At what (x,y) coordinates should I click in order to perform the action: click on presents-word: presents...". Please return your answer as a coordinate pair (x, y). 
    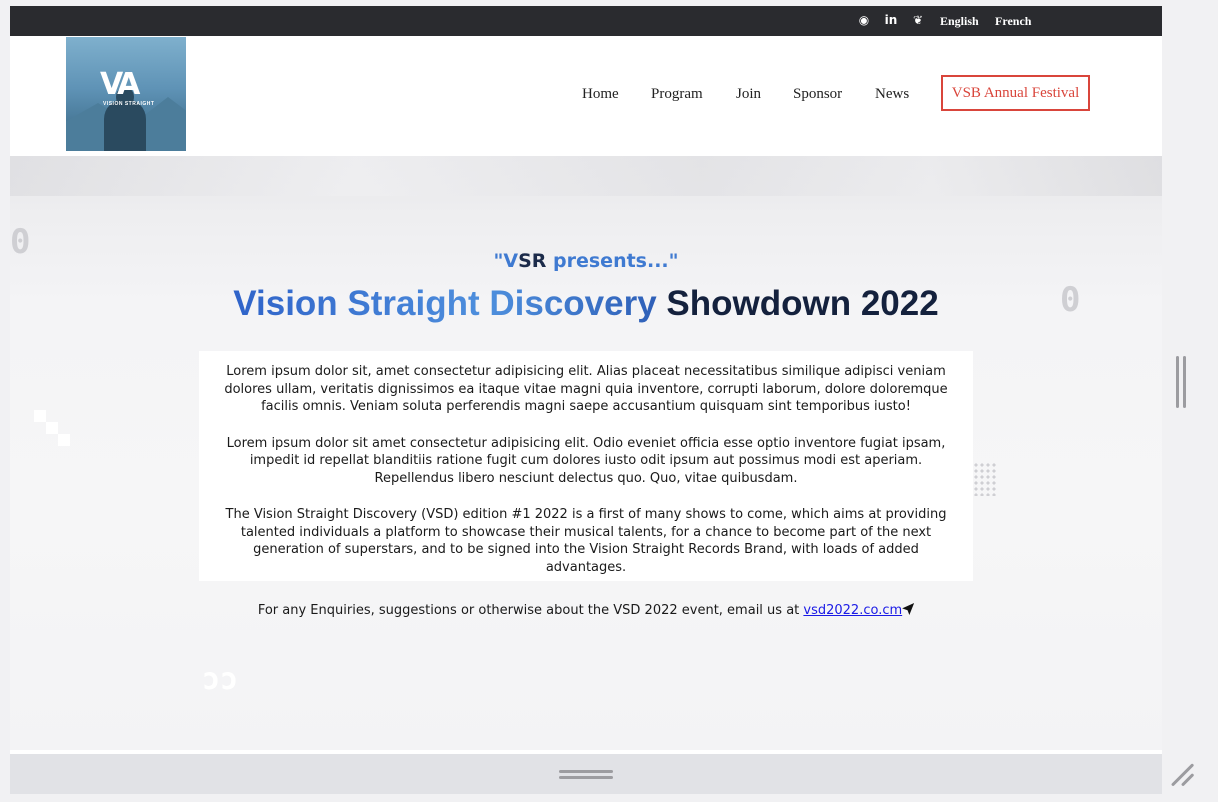
    Looking at the image, I should click on (616, 261).